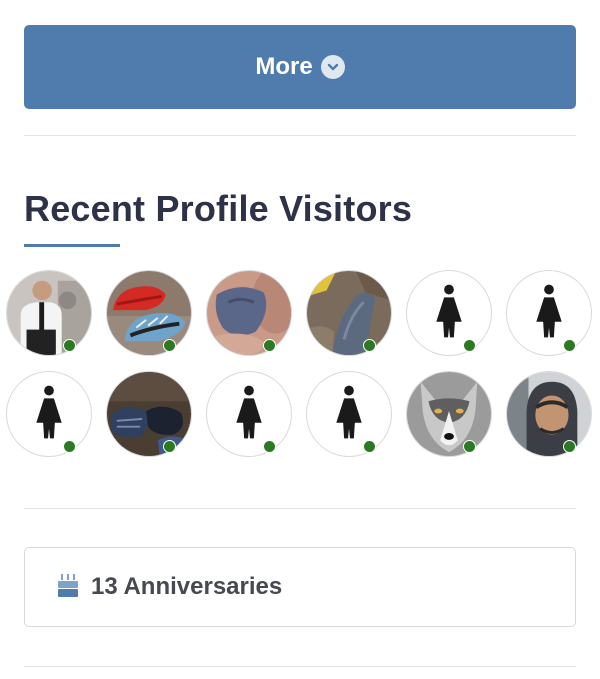  I want to click on more-button: More, so click(300, 67).